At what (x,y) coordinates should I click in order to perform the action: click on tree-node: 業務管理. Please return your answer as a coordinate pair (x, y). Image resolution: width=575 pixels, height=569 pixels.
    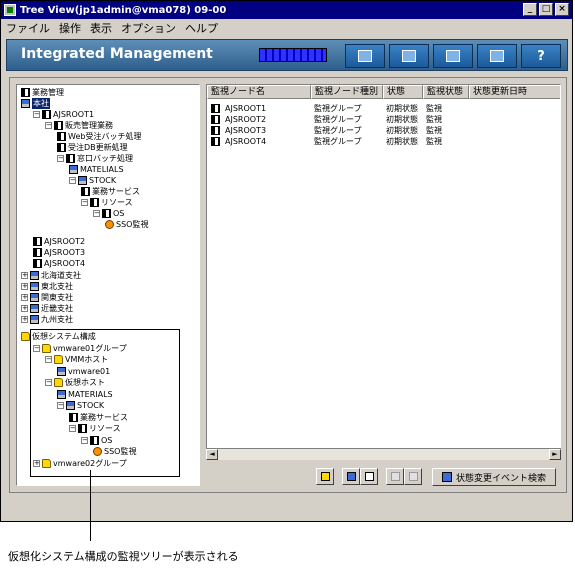
    Looking at the image, I should click on (42, 92).